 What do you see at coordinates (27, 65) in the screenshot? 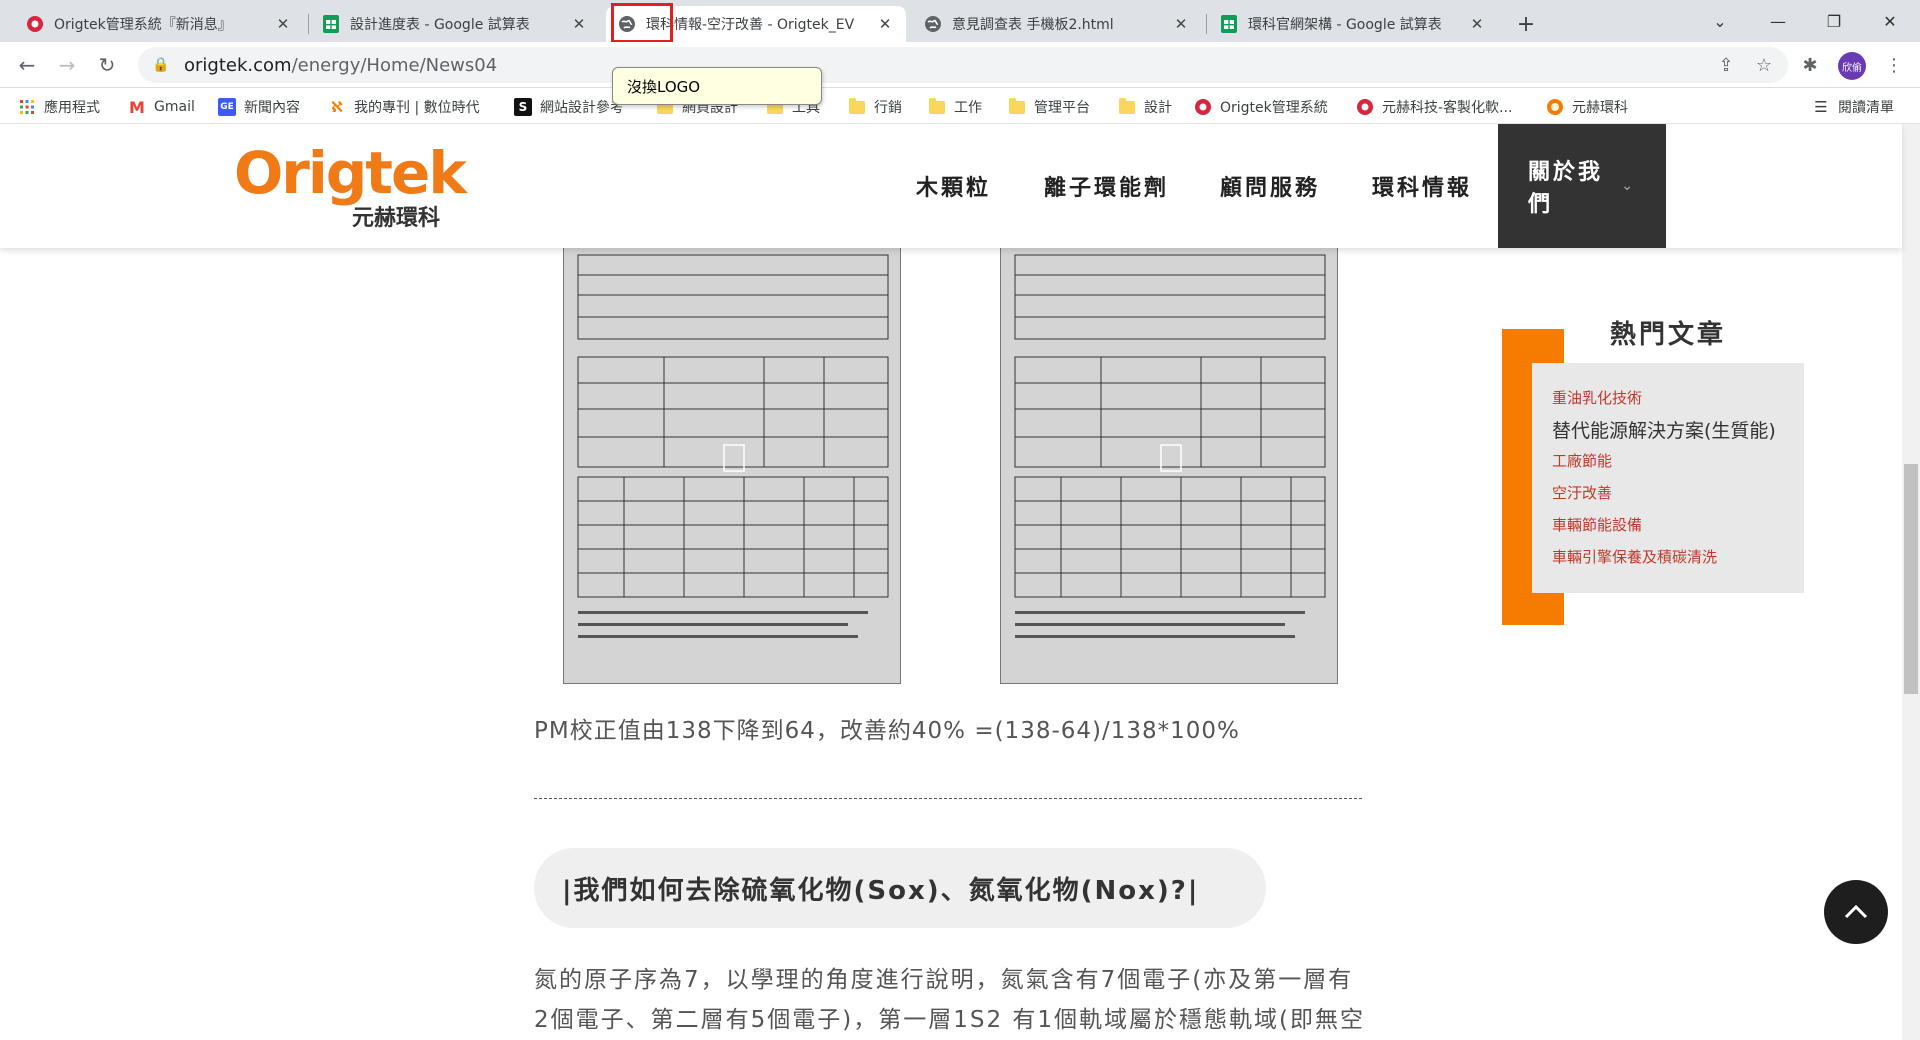
I see `back-arrow-icon: ←` at bounding box center [27, 65].